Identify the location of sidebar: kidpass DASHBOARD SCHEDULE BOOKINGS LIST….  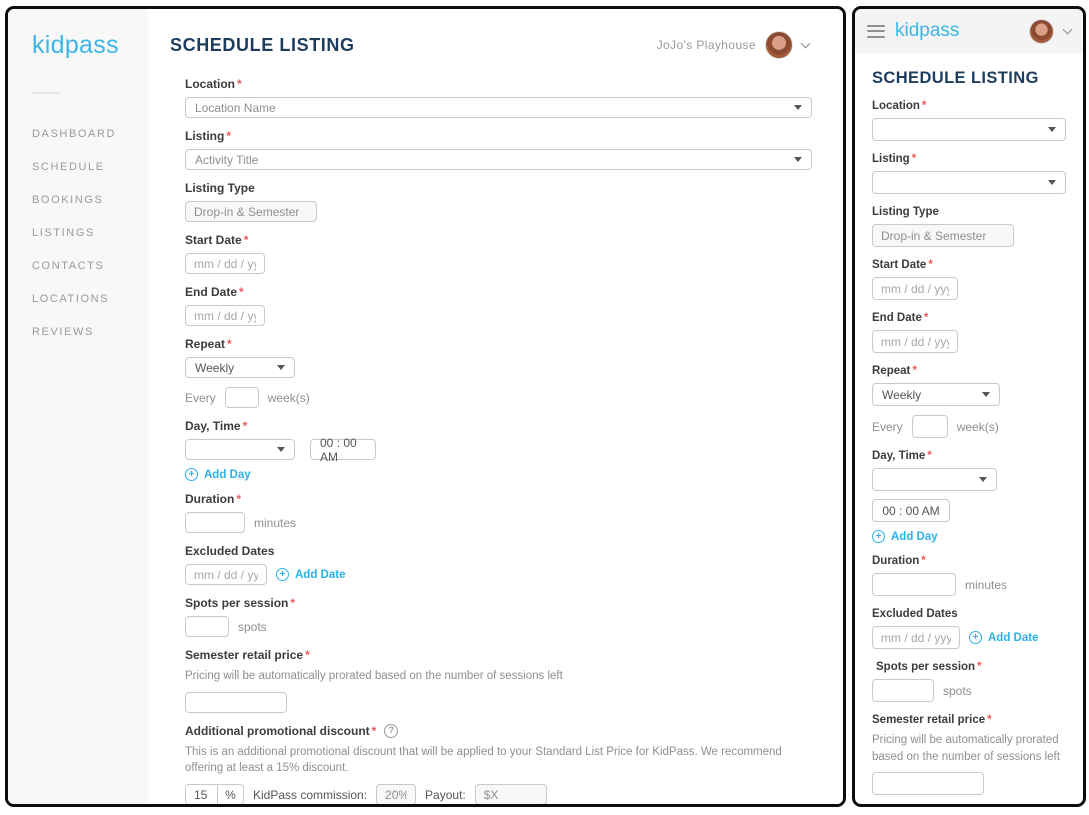
(78, 406).